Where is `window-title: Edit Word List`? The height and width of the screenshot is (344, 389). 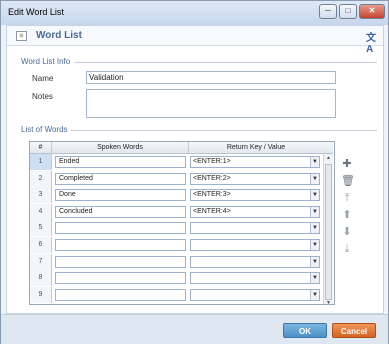
window-title: Edit Word List is located at coordinates (36, 12).